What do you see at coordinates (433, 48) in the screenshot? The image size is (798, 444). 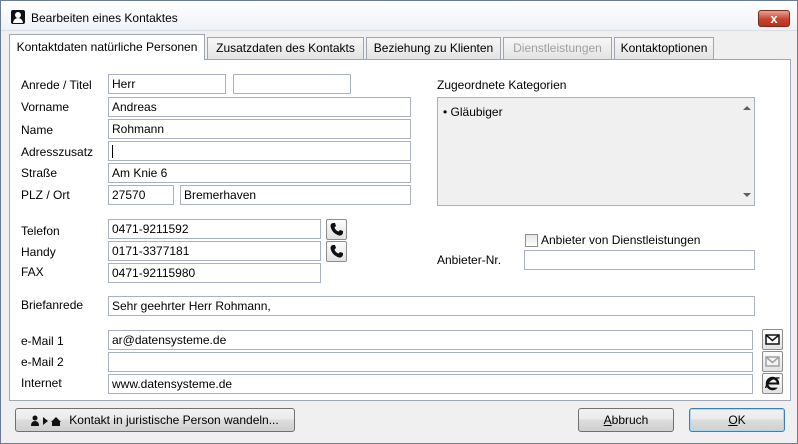 I see `tab-beziehung: Beziehung zu Klienten` at bounding box center [433, 48].